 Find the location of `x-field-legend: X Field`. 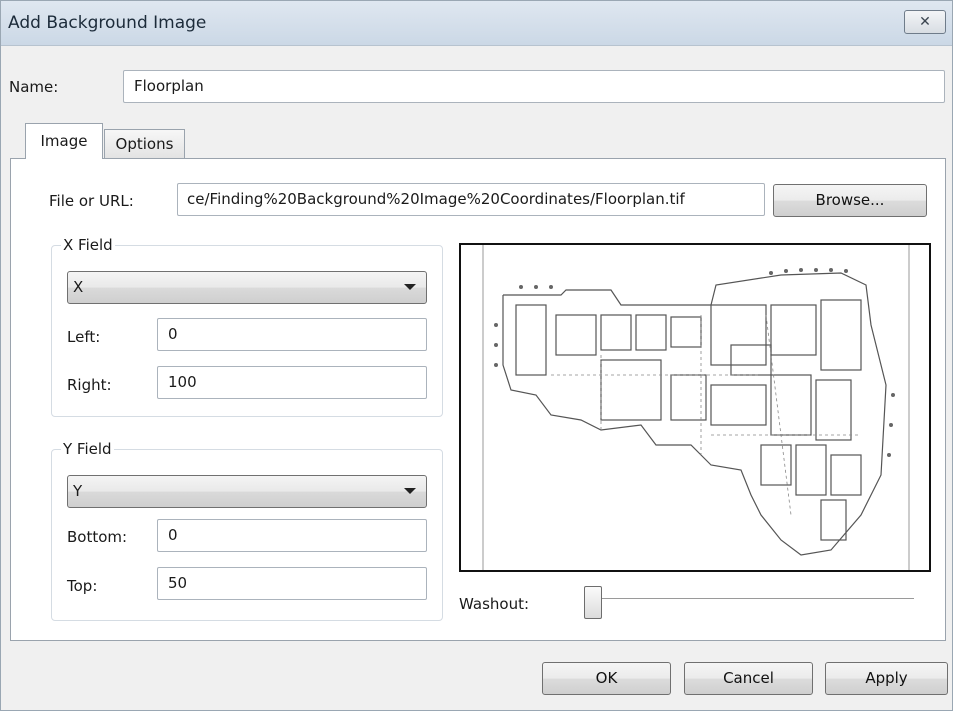

x-field-legend: X Field is located at coordinates (88, 245).